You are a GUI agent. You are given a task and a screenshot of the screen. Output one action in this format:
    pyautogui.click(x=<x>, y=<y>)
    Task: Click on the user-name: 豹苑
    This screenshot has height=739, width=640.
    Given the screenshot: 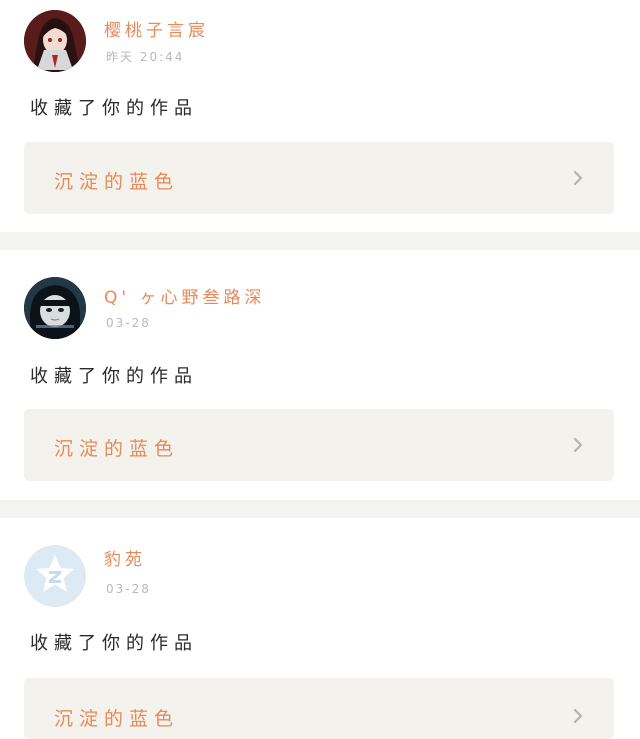 What is the action you would take?
    pyautogui.click(x=125, y=557)
    